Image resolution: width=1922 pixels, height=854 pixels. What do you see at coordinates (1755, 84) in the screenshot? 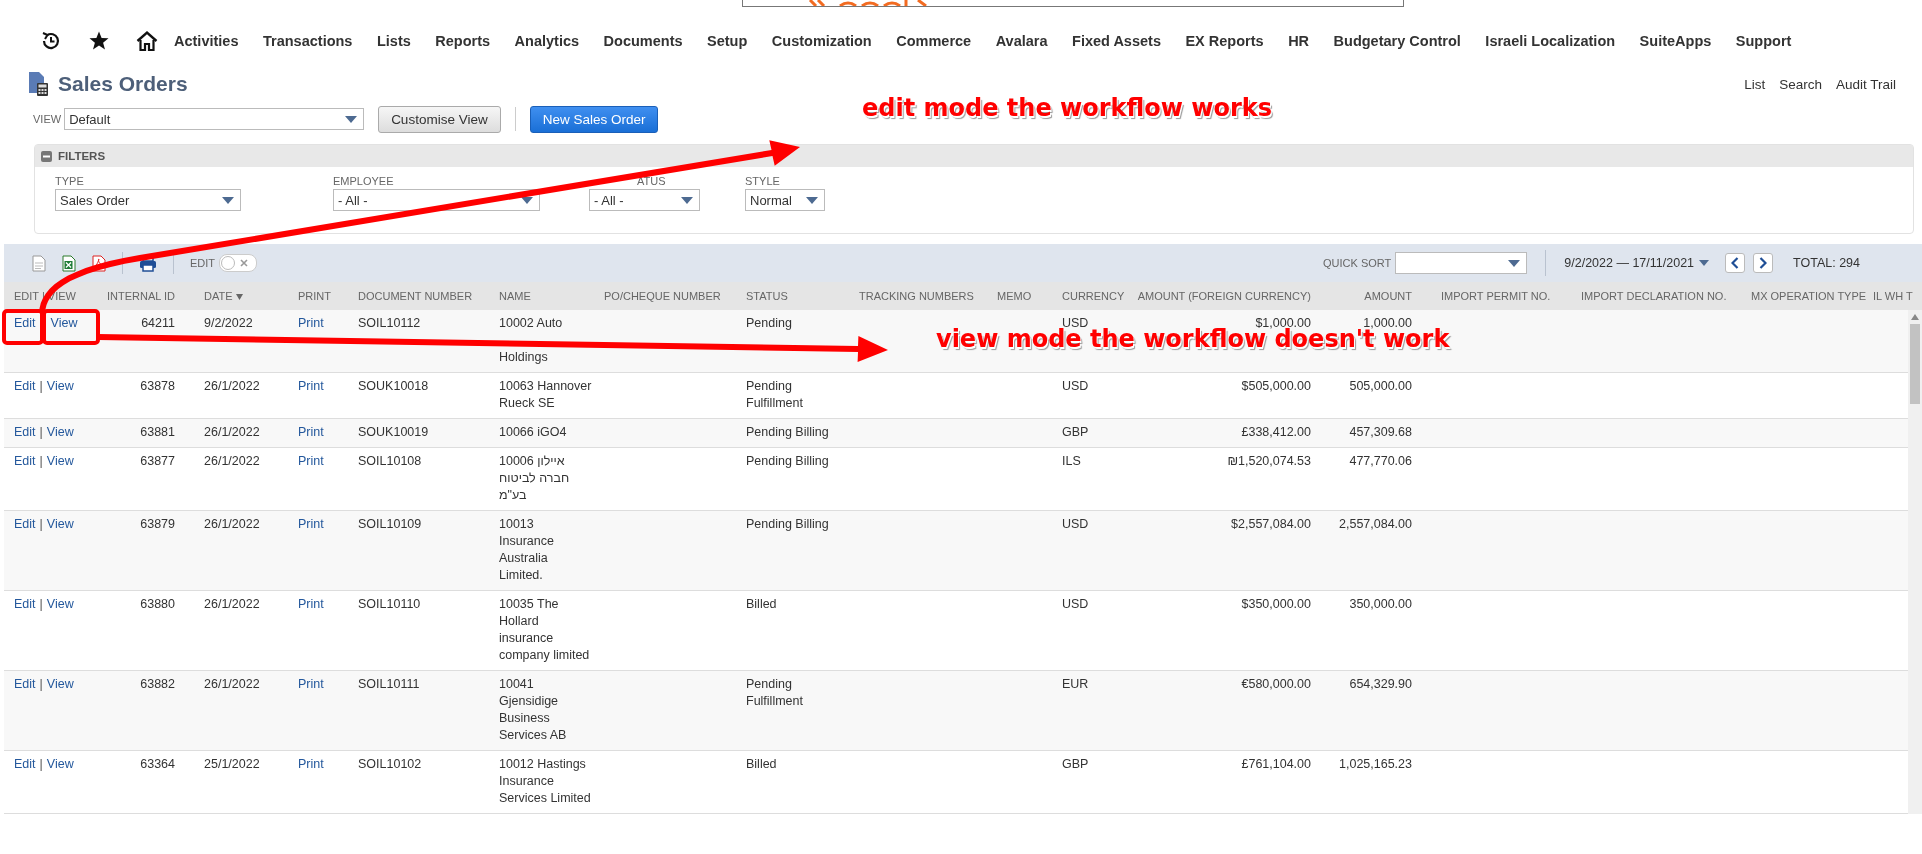
I see `header-link: List` at bounding box center [1755, 84].